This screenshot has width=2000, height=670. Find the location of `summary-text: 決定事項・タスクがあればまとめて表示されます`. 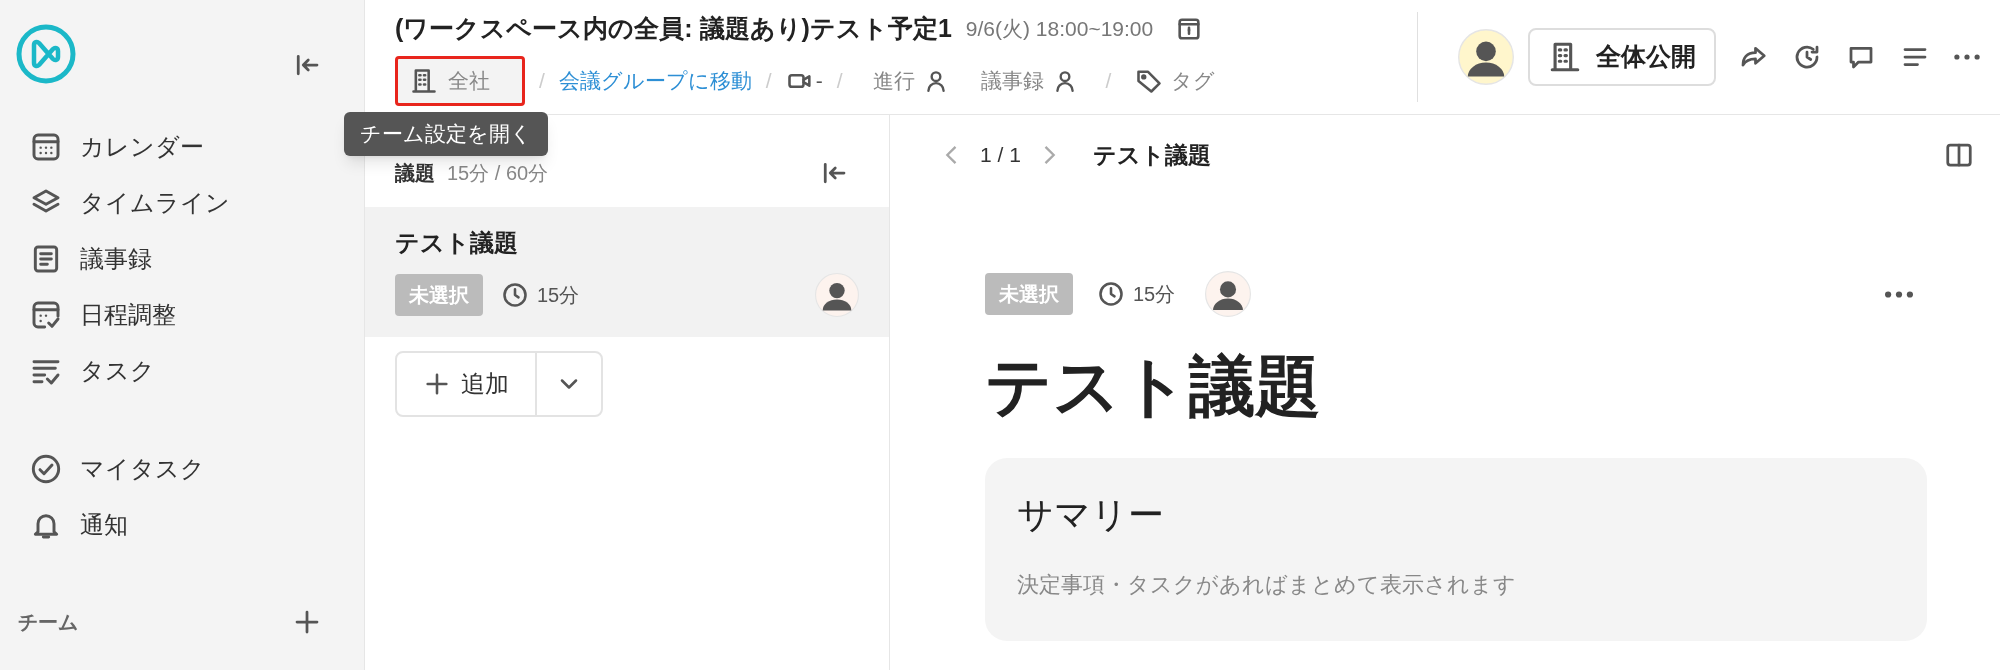

summary-text: 決定事項・タスクがあればまとめて表示されます is located at coordinates (1267, 585).